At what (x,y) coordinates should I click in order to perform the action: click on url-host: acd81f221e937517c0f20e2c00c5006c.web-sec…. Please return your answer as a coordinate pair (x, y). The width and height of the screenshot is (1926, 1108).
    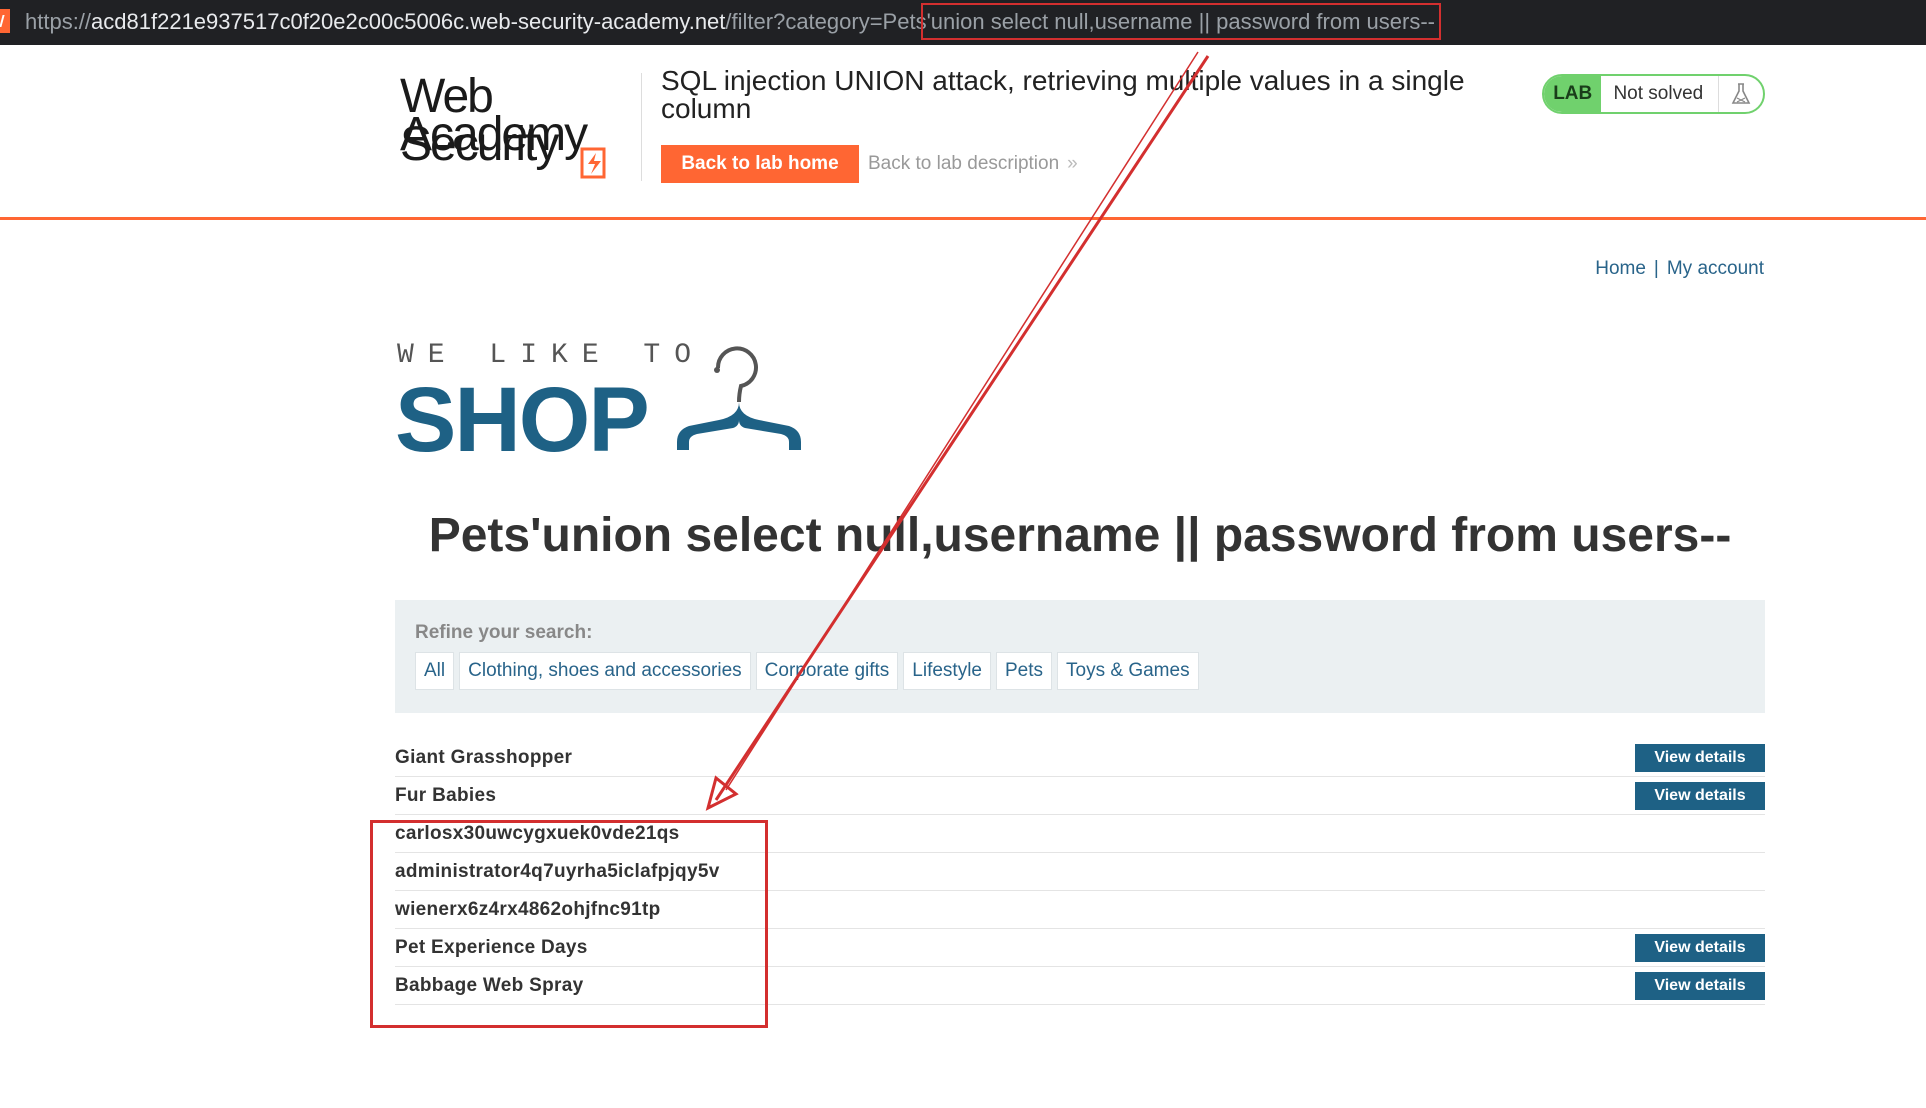
    Looking at the image, I should click on (408, 21).